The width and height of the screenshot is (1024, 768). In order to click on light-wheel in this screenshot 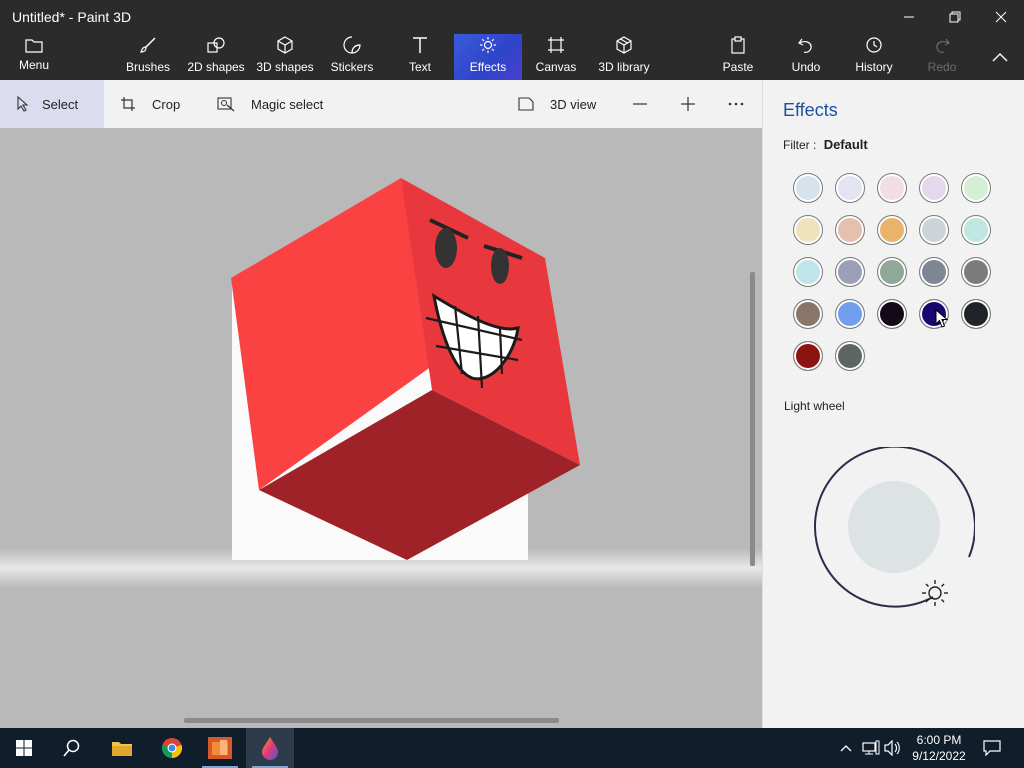, I will do `click(894, 528)`.